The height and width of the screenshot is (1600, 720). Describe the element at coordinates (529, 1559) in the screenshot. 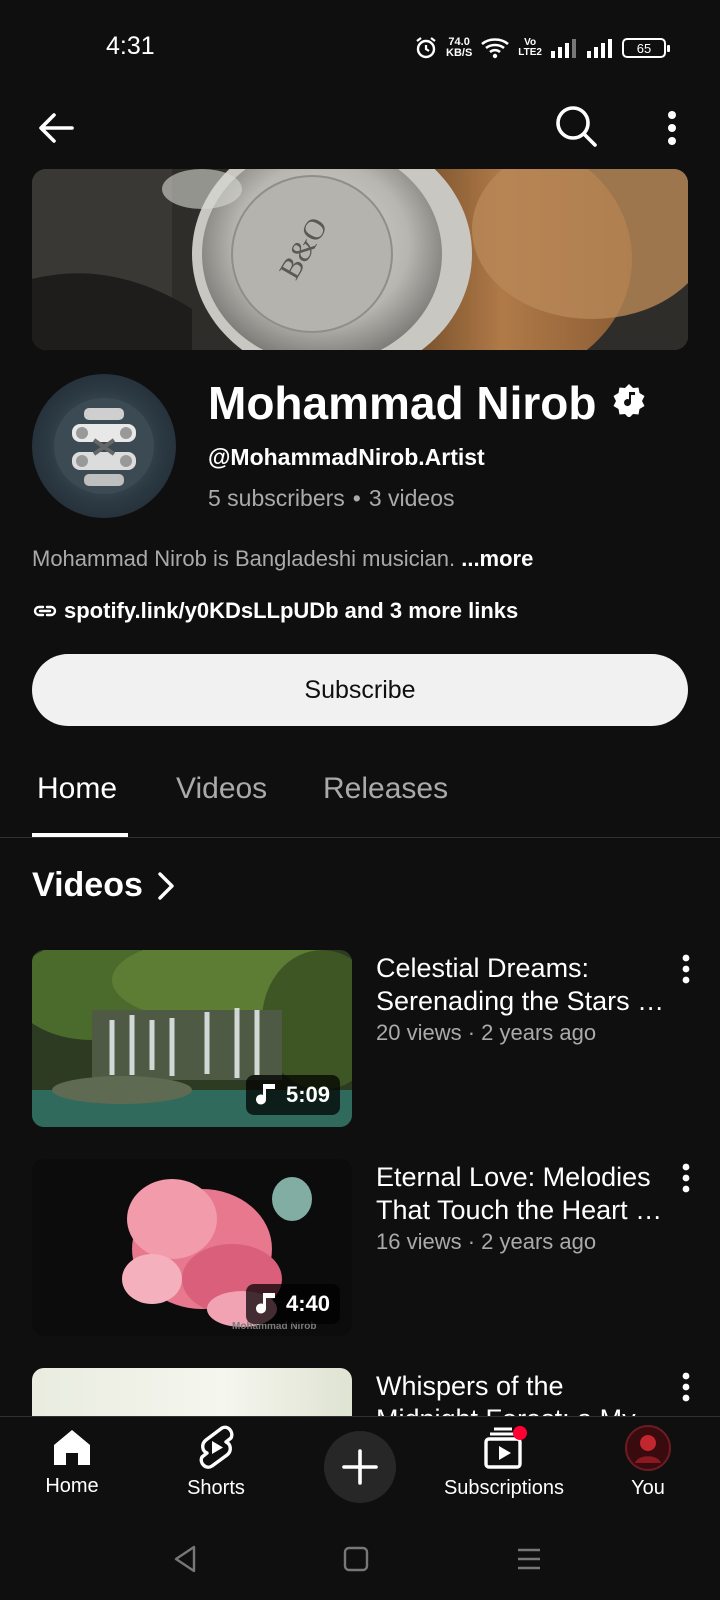

I see `system-recents-icon` at that location.